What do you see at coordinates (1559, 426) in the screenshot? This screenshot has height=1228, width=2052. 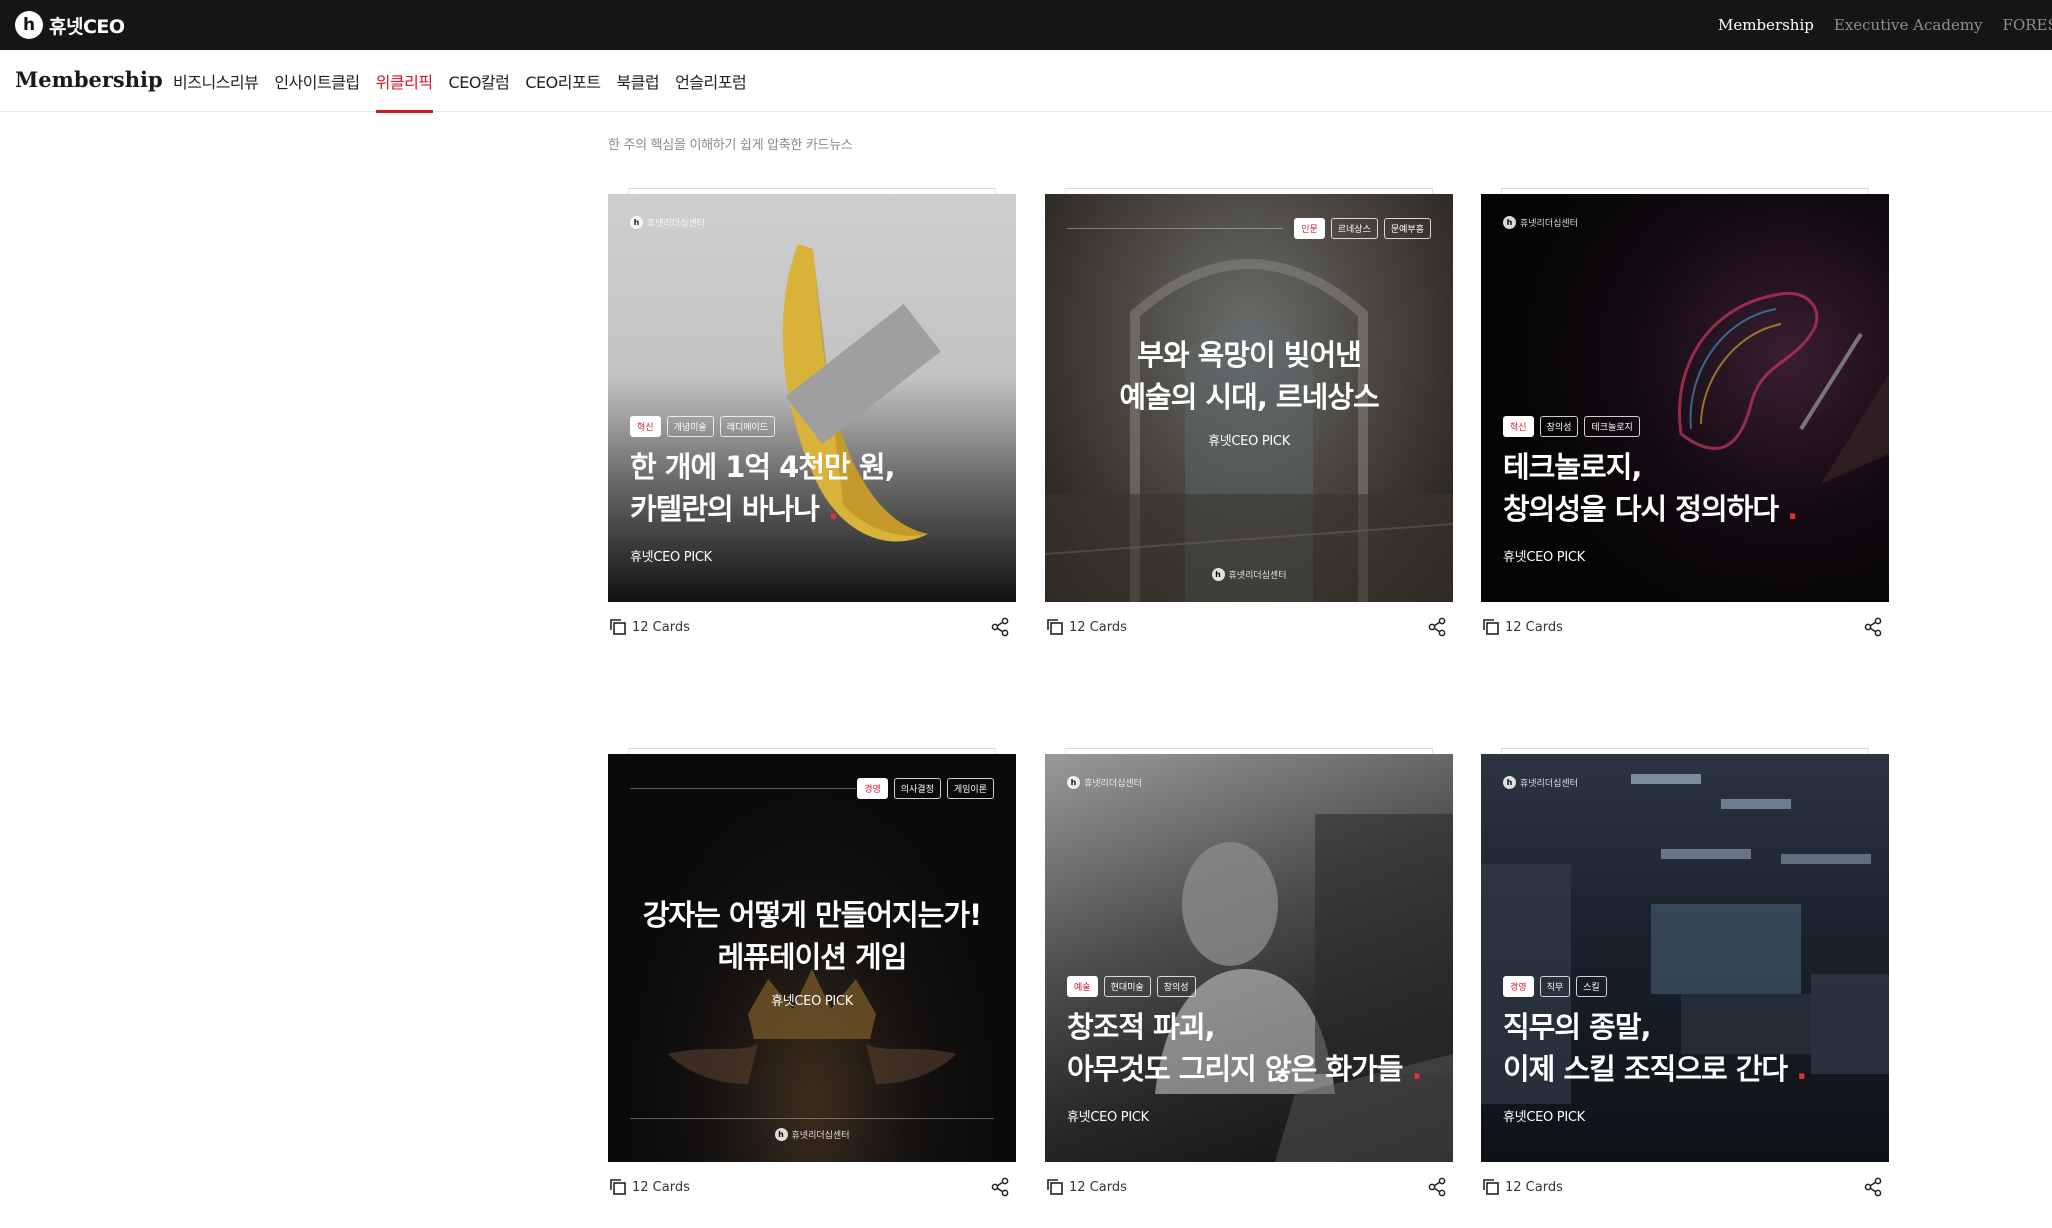 I see `tag: 창의성` at bounding box center [1559, 426].